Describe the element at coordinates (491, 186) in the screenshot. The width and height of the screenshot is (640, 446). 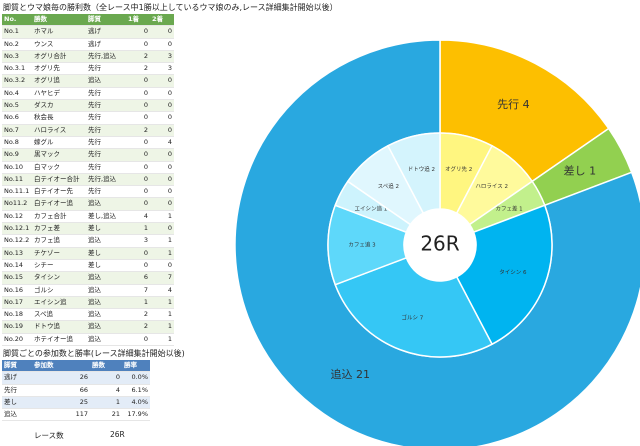
I see `inner-label: ハロライス 2` at that location.